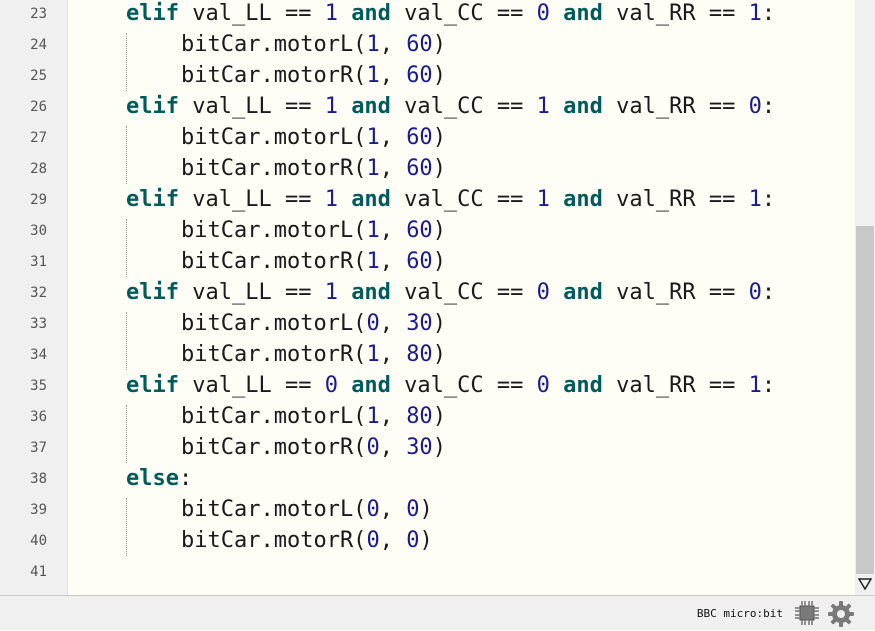  Describe the element at coordinates (313, 230) in the screenshot. I see `code-text: bitCar.motorL(1, 60)` at that location.